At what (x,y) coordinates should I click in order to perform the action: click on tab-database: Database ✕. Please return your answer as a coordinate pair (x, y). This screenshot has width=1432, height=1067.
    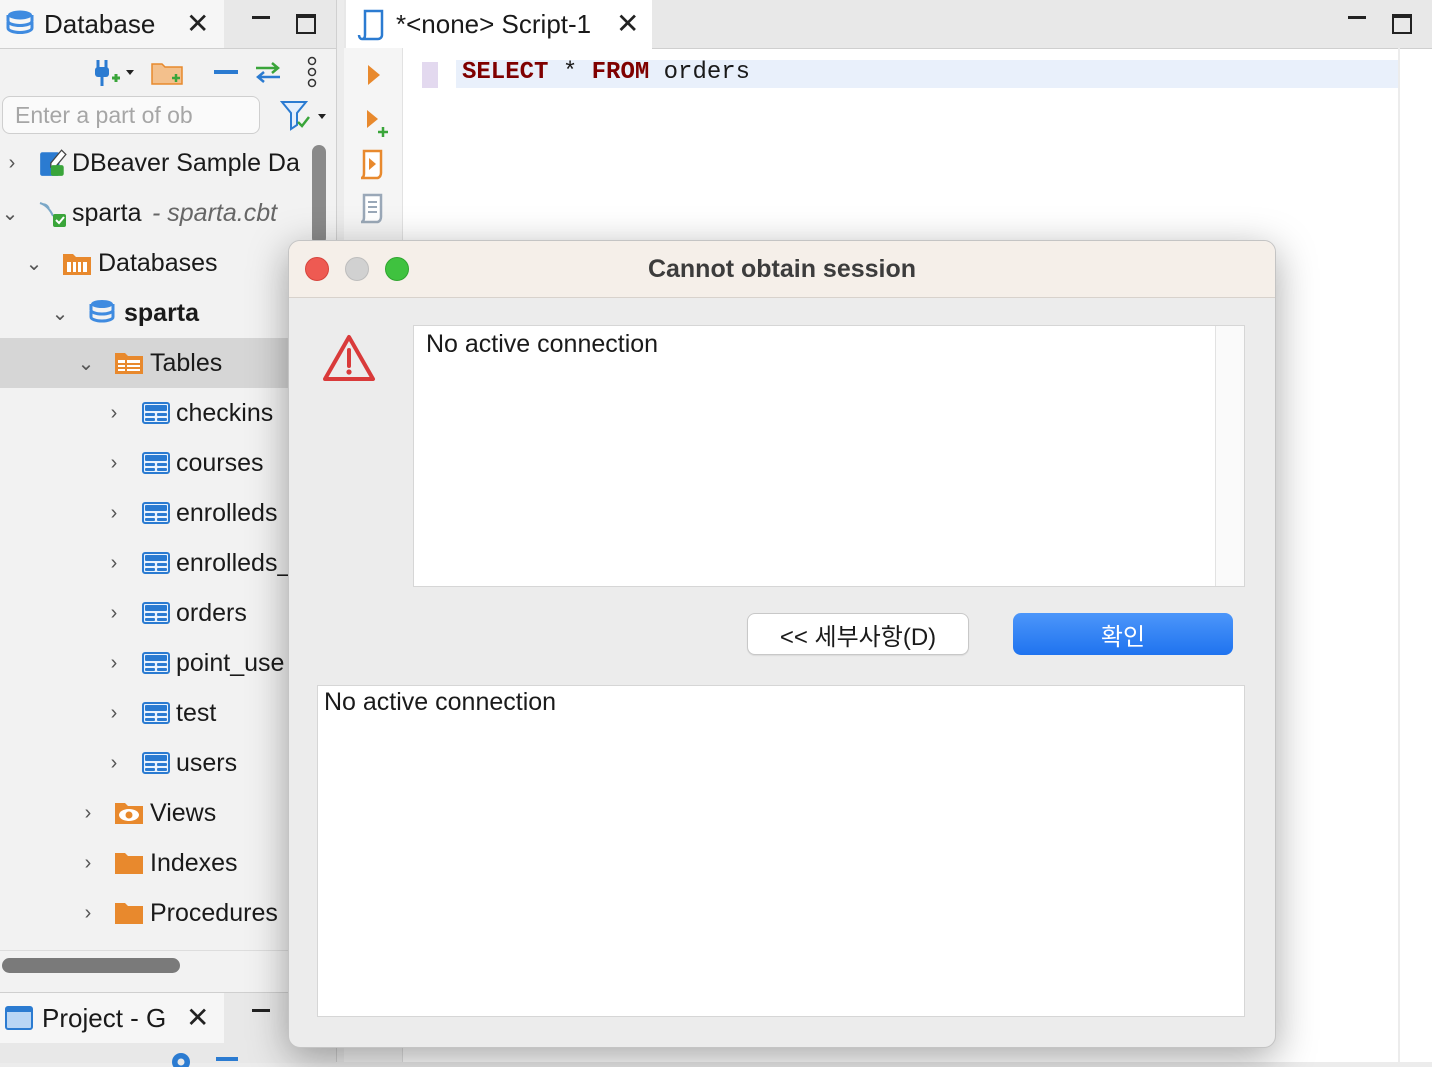
    Looking at the image, I should click on (112, 24).